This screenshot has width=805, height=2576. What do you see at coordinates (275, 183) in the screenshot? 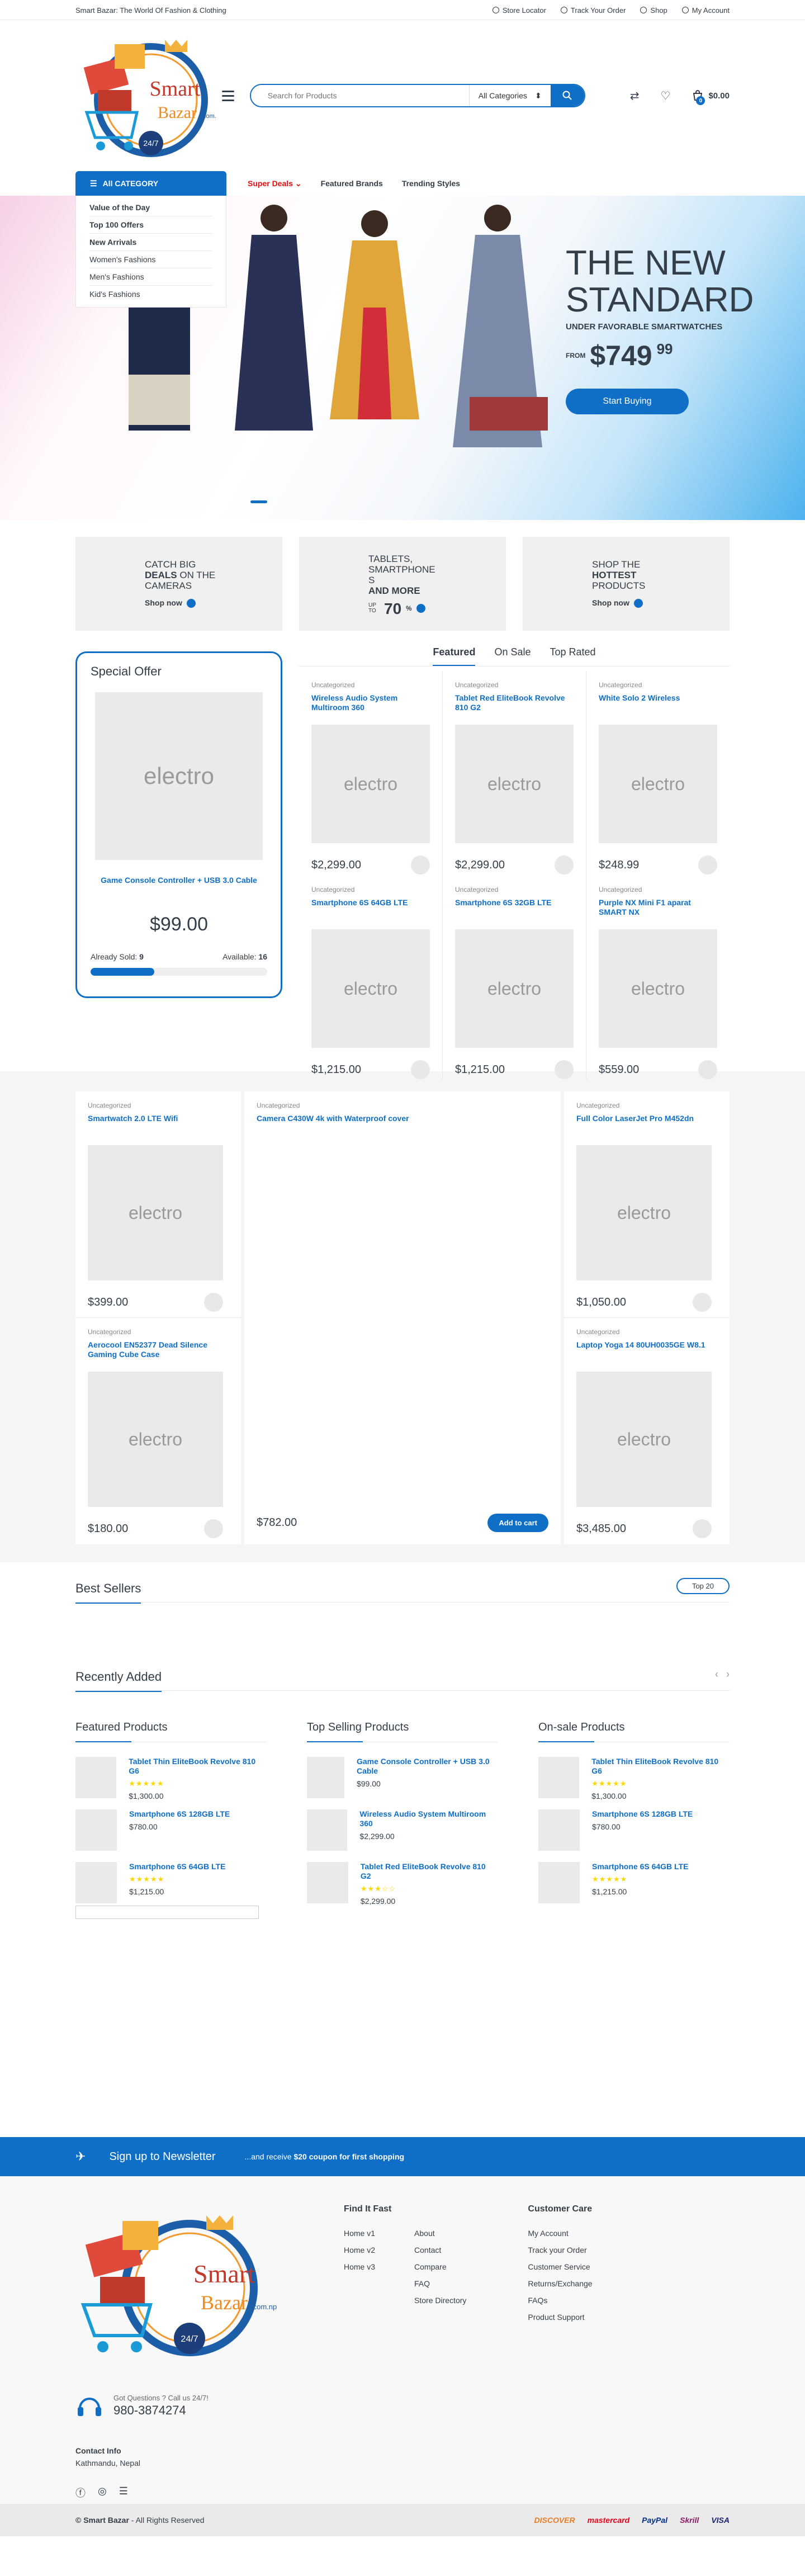
I see `nav-super-deals: Super Deals ⌄` at bounding box center [275, 183].